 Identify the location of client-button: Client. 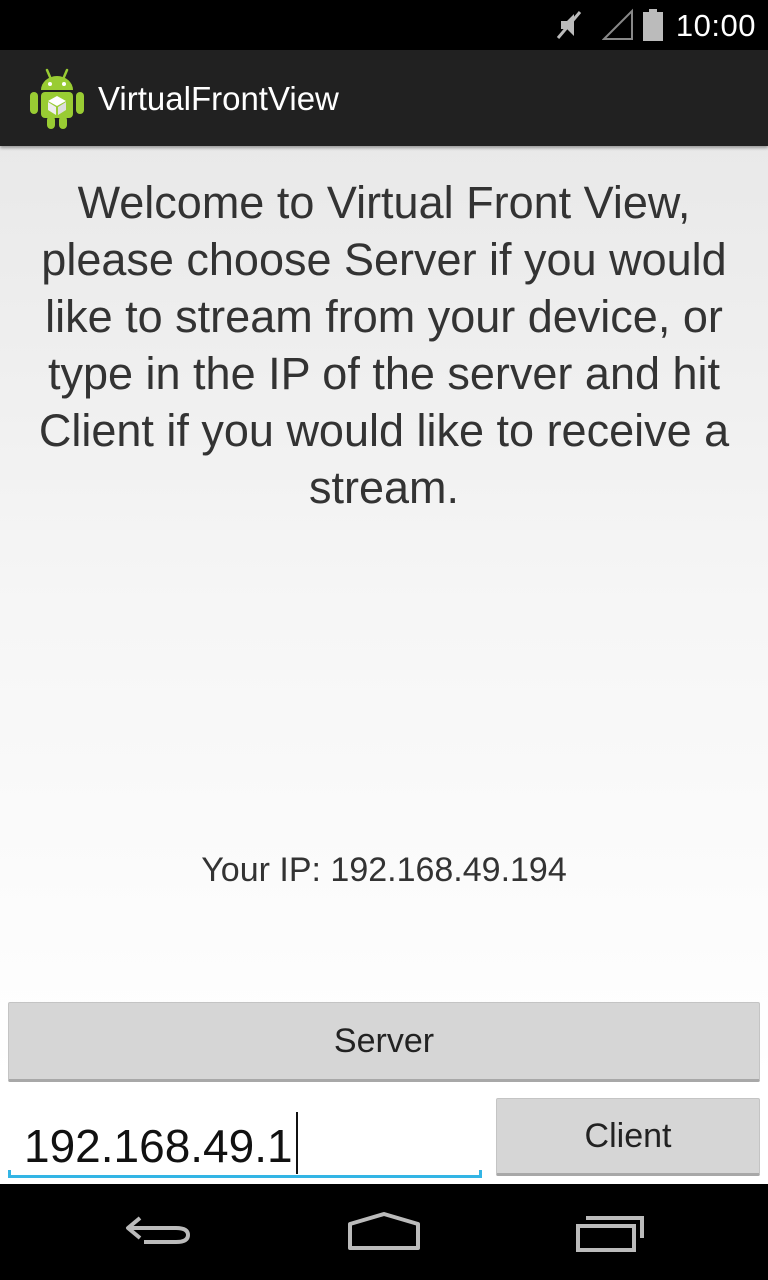
(628, 1137).